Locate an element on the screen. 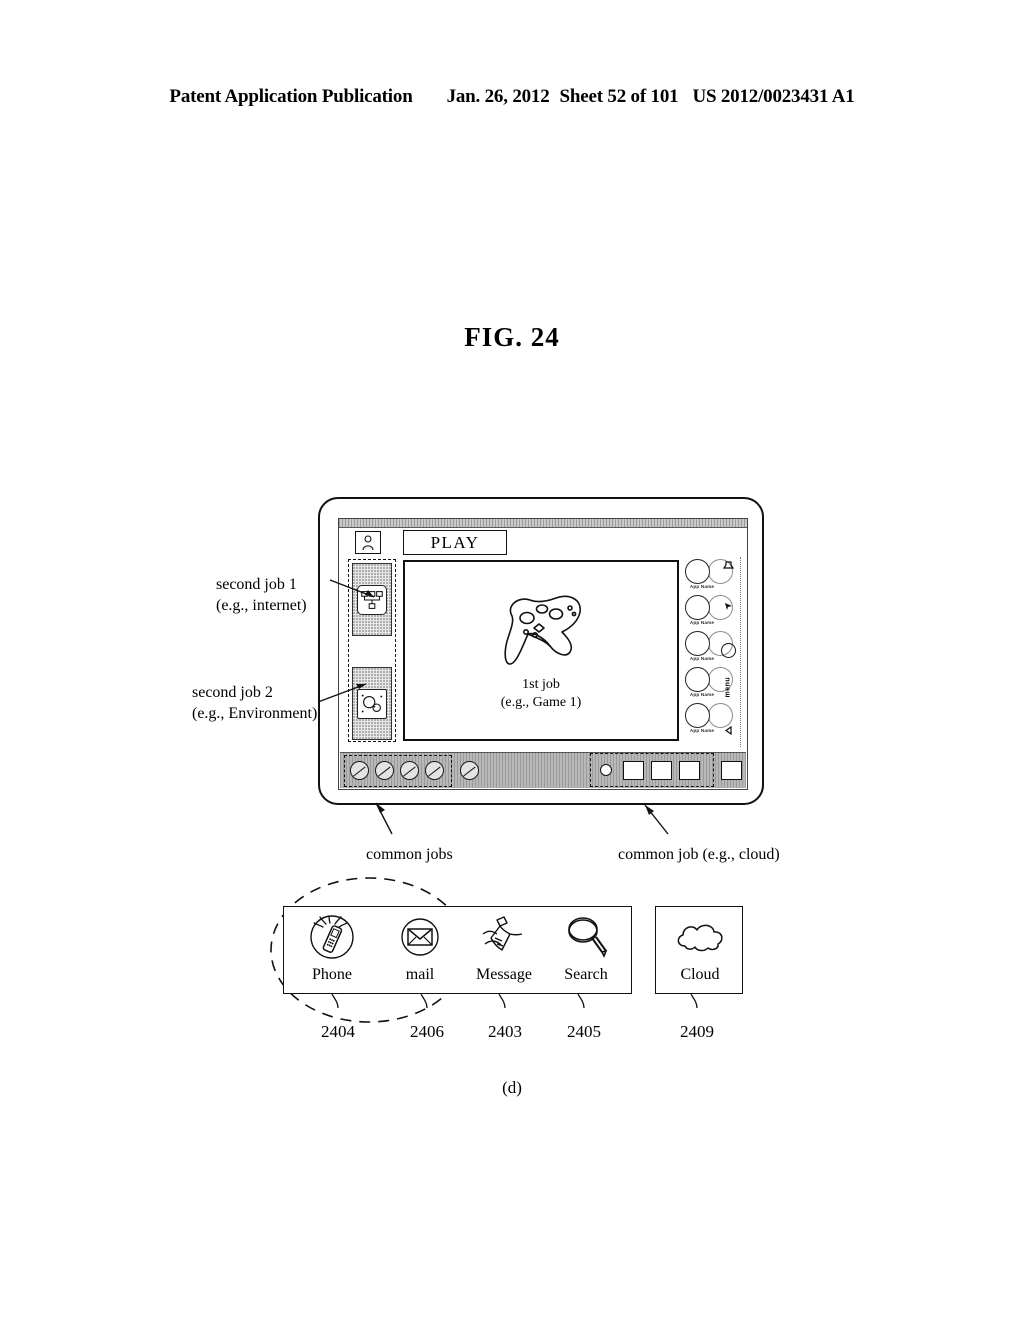 This screenshot has width=1024, height=1320. note-write-icon is located at coordinates (504, 935).